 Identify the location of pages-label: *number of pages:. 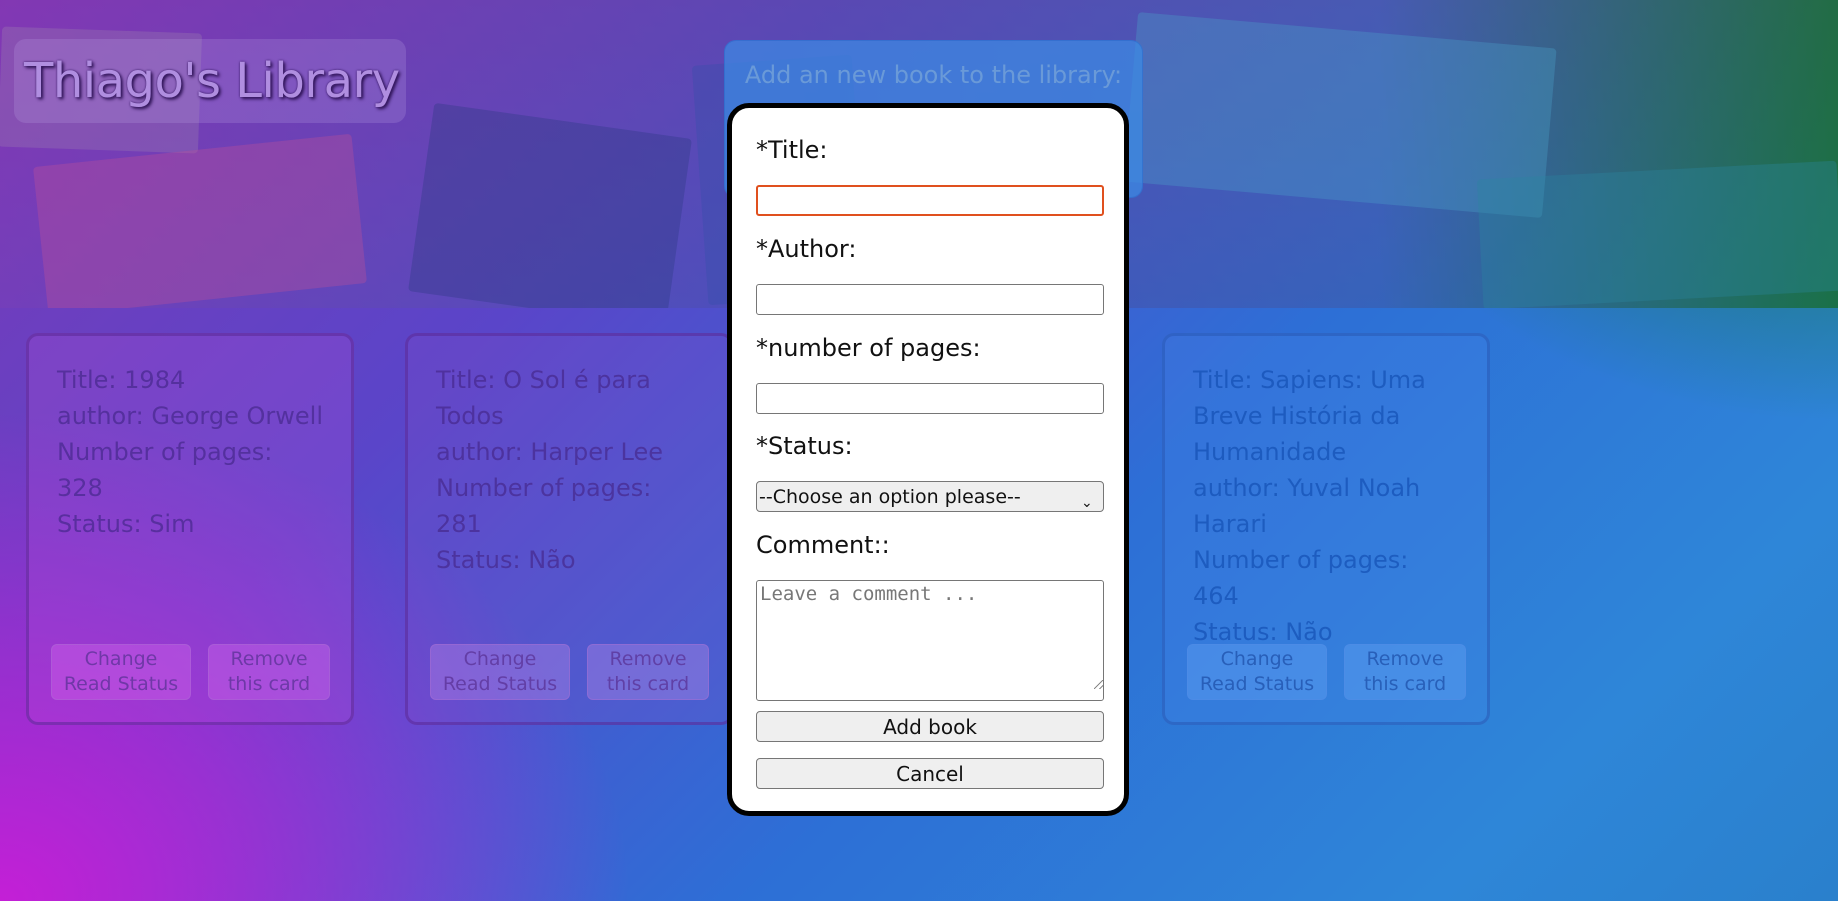
(868, 348).